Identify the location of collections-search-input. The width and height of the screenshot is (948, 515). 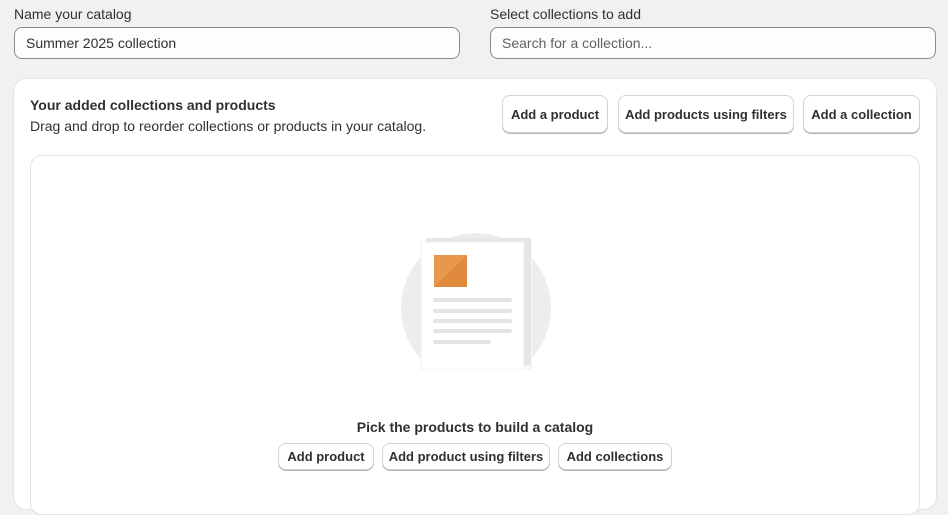
(713, 43).